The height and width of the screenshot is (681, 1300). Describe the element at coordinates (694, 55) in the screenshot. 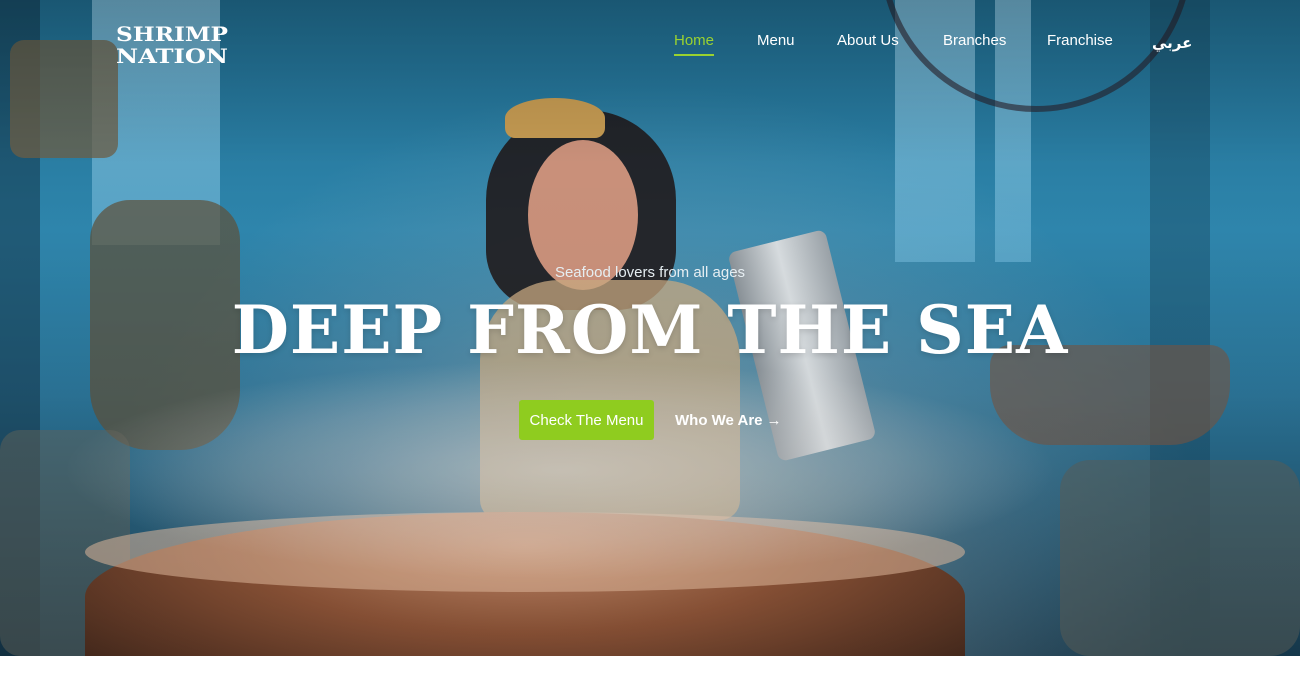

I see `nav-active-underline` at that location.